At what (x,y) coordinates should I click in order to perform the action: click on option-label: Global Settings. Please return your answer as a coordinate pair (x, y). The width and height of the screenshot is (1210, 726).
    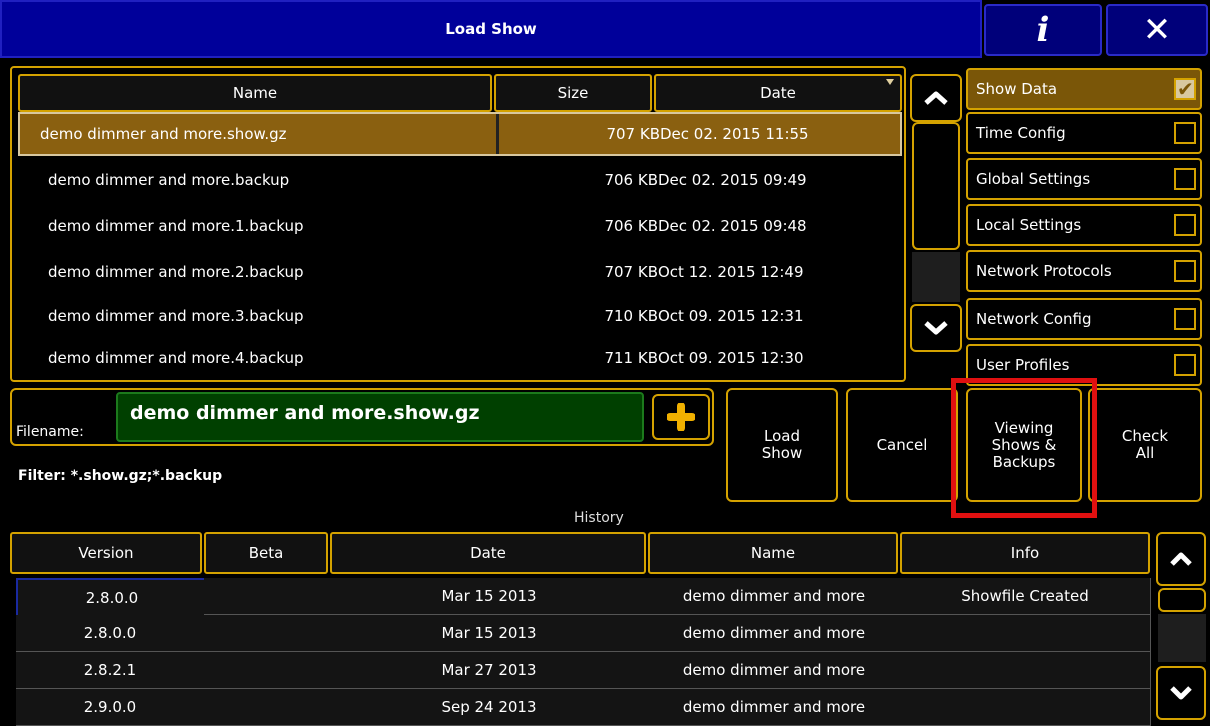
    Looking at the image, I should click on (1033, 179).